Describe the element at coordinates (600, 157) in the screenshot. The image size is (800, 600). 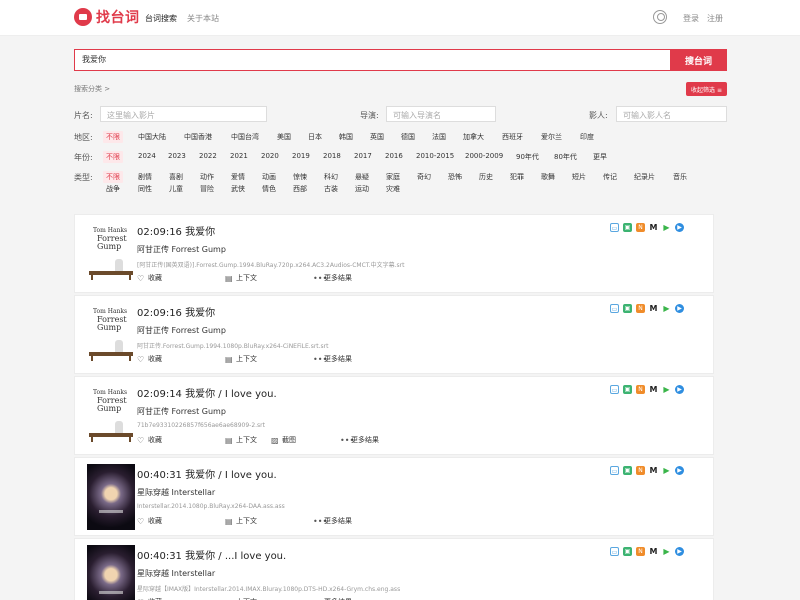
I see `year-option: 更早` at that location.